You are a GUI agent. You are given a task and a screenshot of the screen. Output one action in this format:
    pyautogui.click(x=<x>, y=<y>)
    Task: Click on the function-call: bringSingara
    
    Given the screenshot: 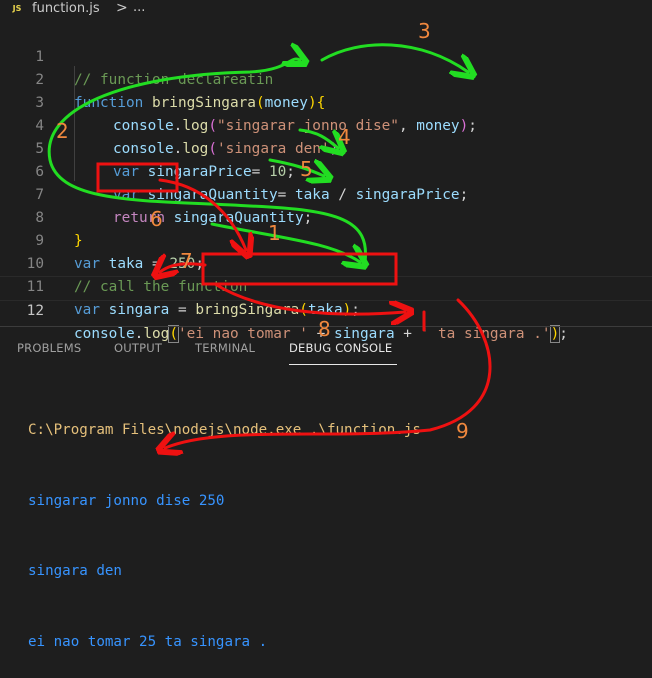 What is the action you would take?
    pyautogui.click(x=247, y=310)
    